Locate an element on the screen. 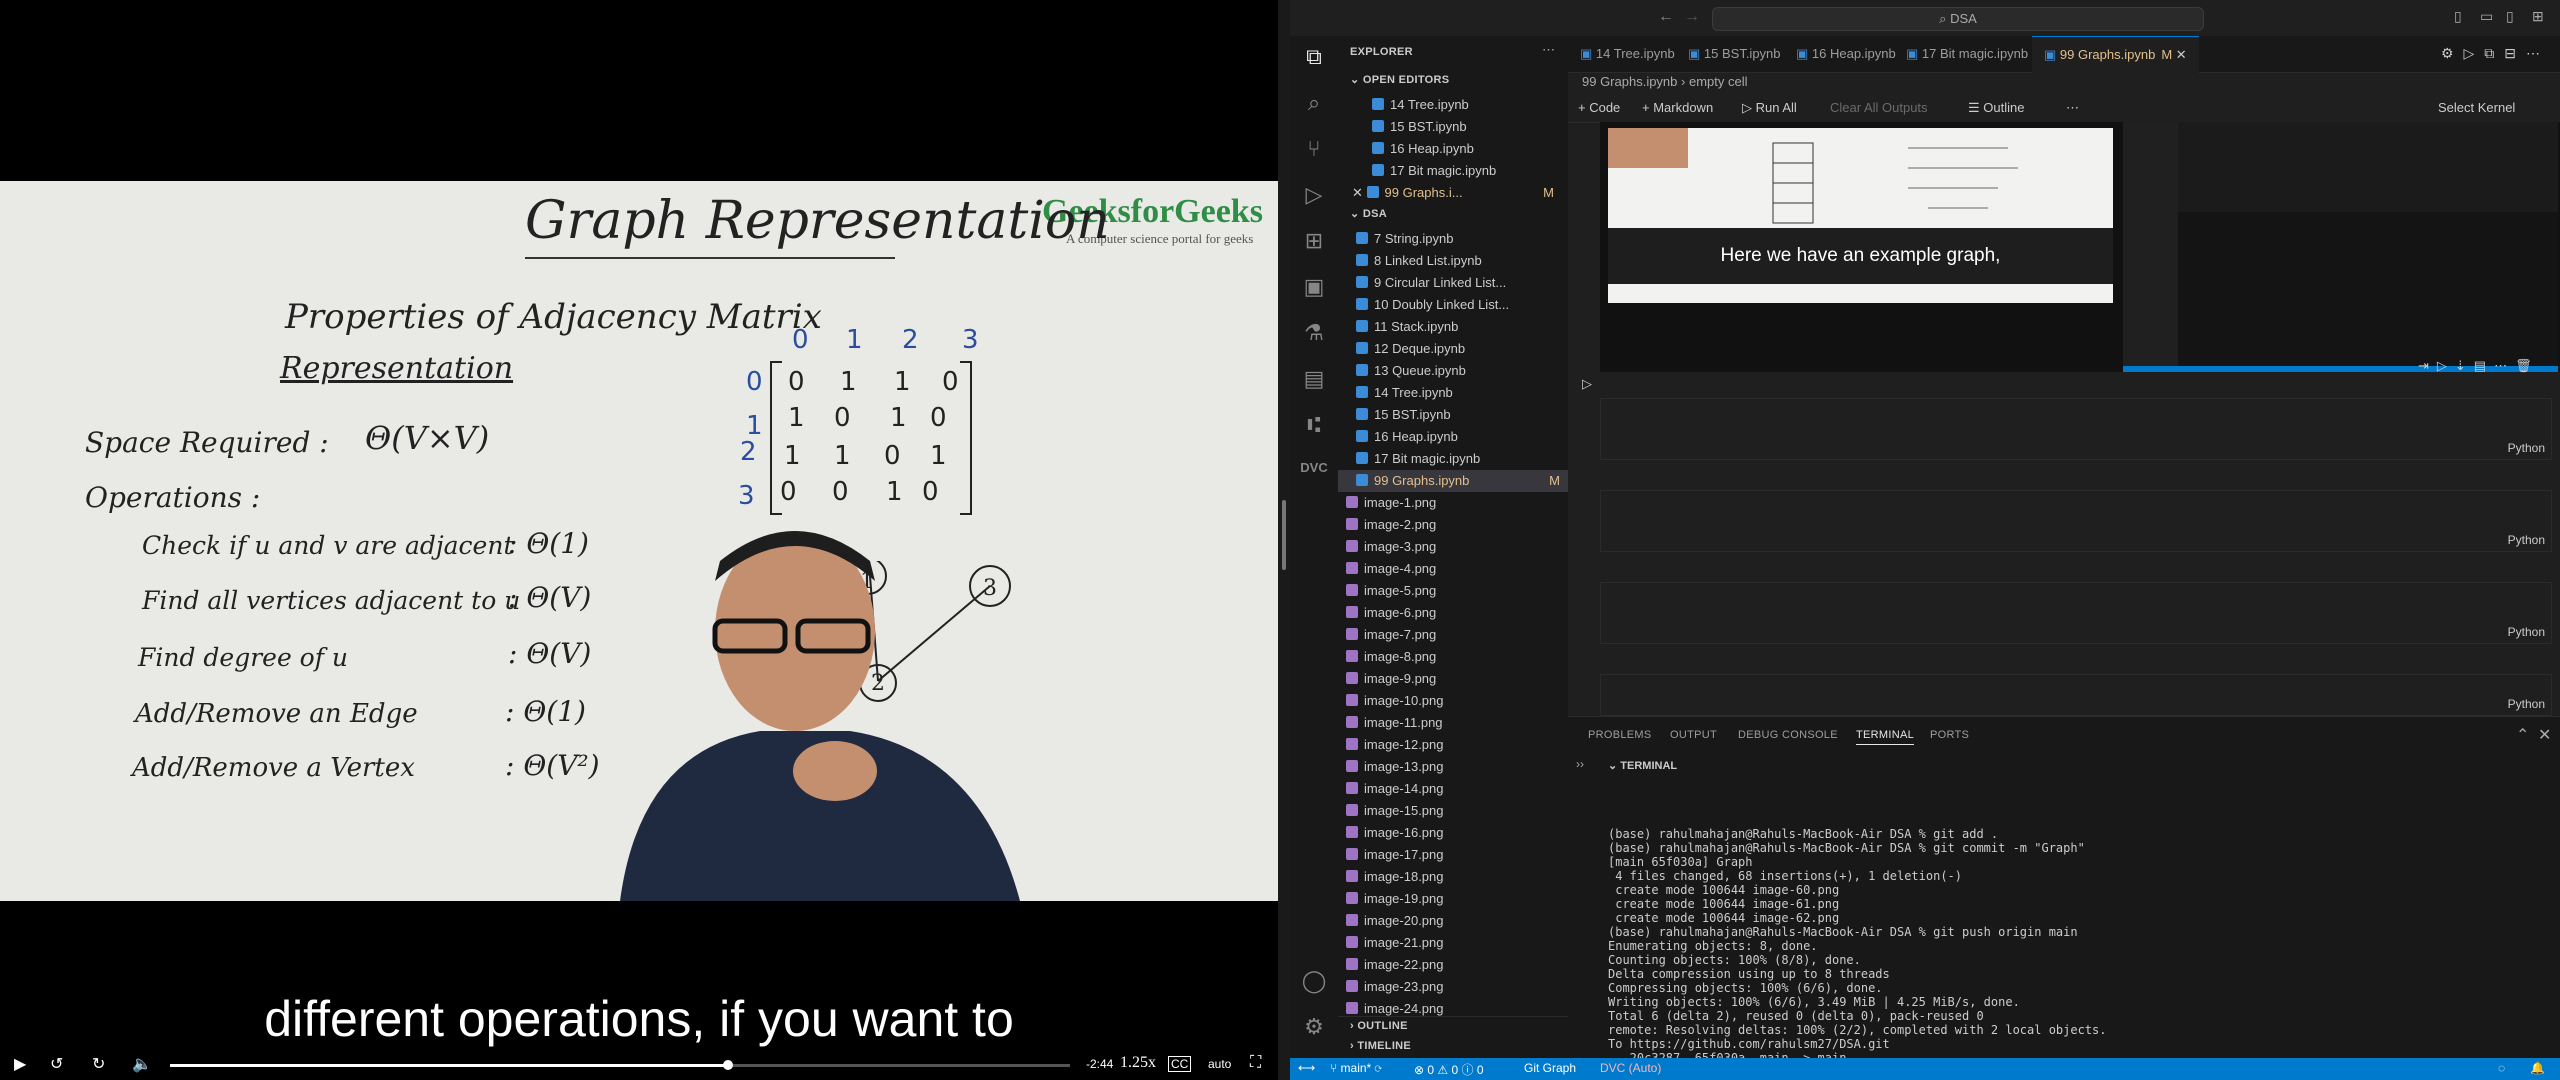  open-editor-item: ✕ 99 Graphs.i... M is located at coordinates (1457, 193).